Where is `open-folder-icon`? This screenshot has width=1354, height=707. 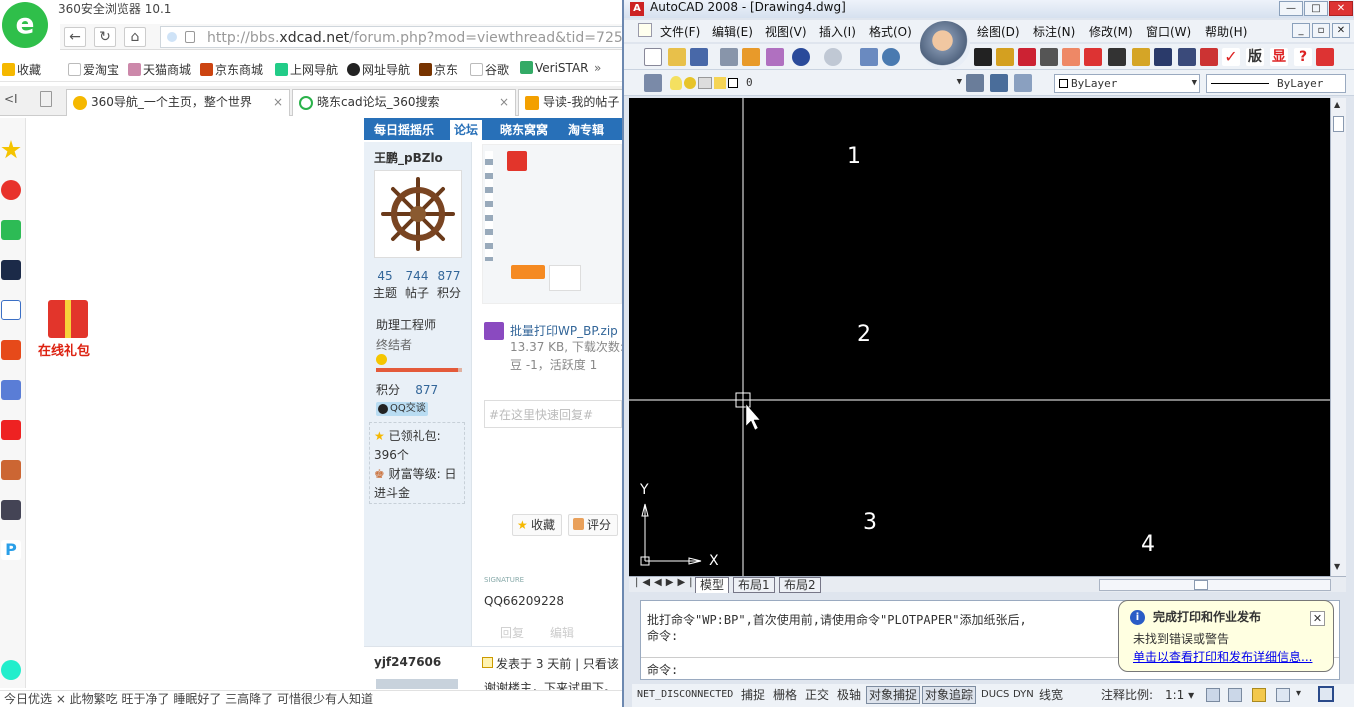
open-folder-icon is located at coordinates (677, 57).